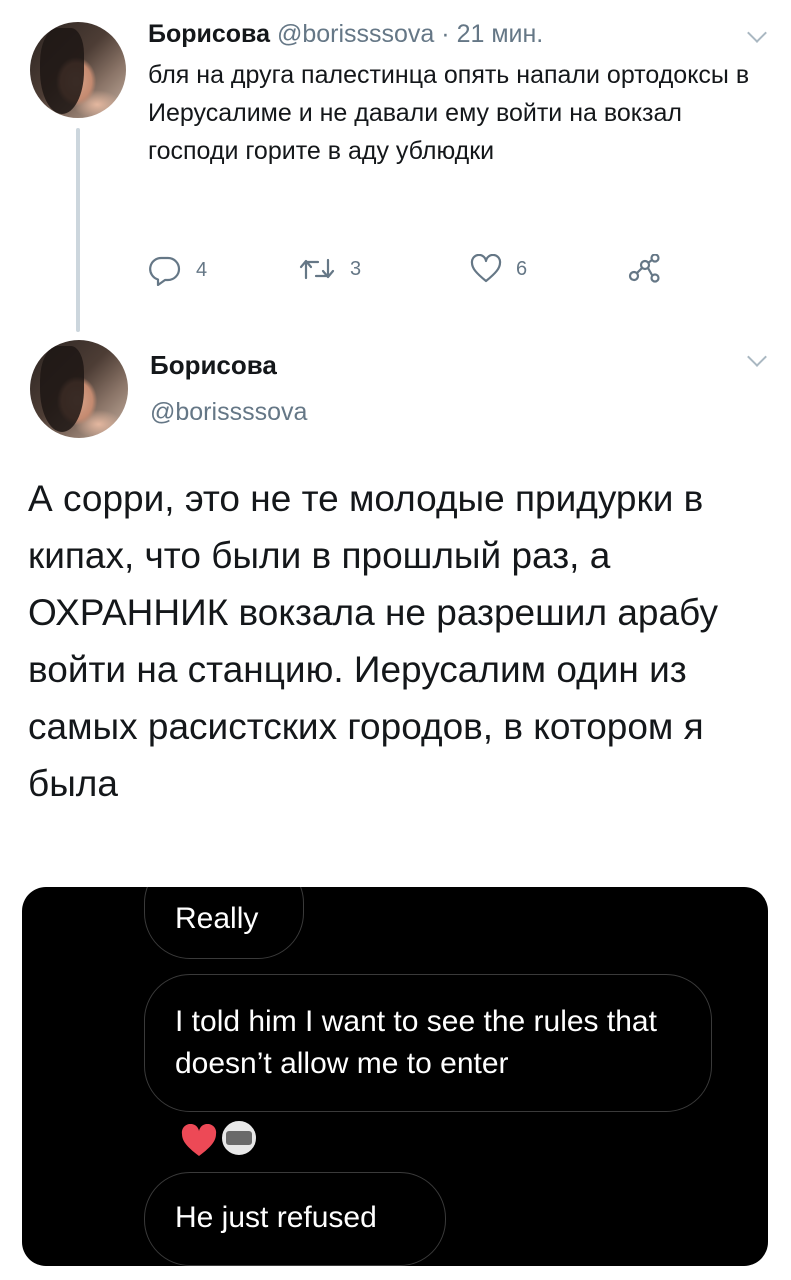 This screenshot has width=791, height=1280. I want to click on tweet-header: Борисова @borissssova · 21 мин., so click(345, 34).